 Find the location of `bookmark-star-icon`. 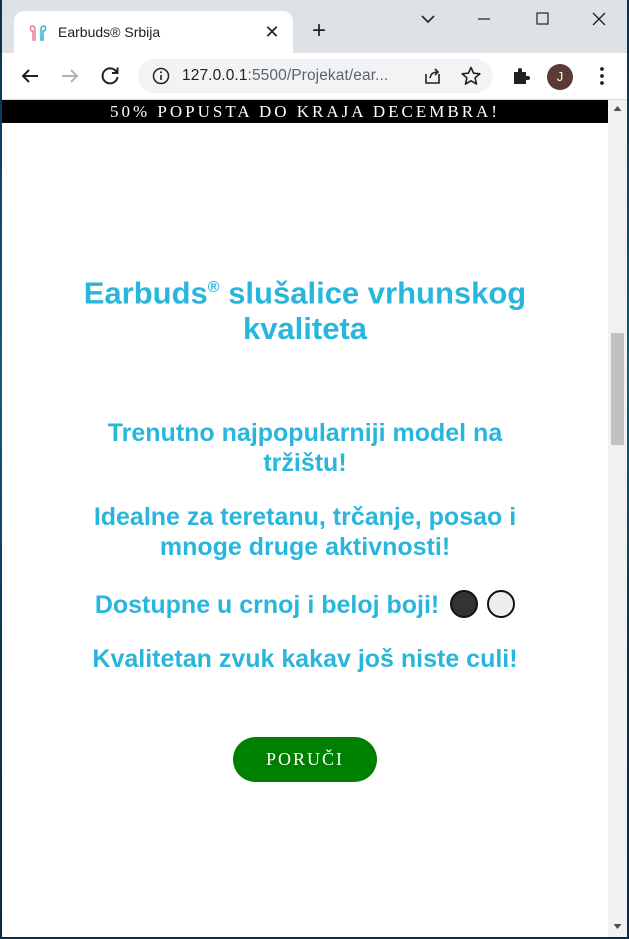

bookmark-star-icon is located at coordinates (471, 76).